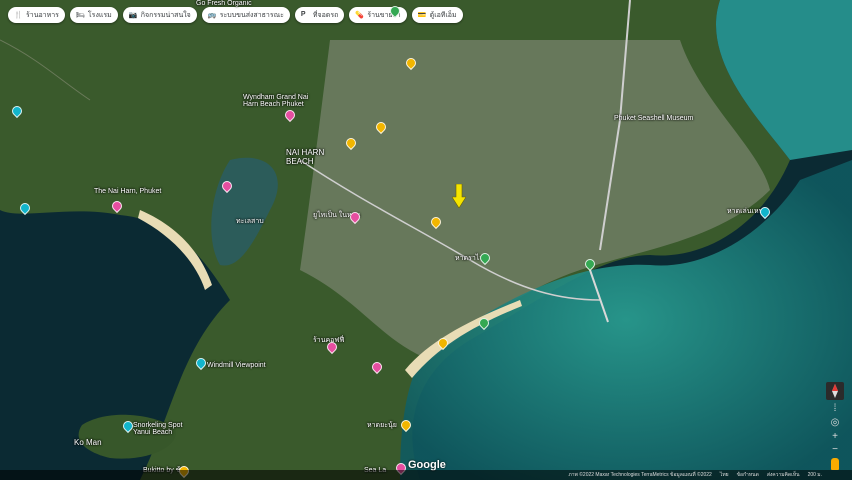 This screenshot has height=480, width=852. I want to click on transit-icon: 🚌, so click(212, 15).